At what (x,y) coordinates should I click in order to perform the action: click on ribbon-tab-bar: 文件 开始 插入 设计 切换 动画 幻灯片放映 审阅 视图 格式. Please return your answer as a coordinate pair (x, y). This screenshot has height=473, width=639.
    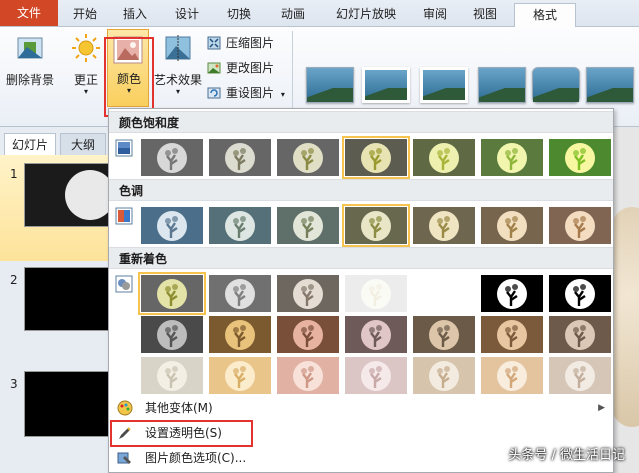
    Looking at the image, I should click on (319, 14).